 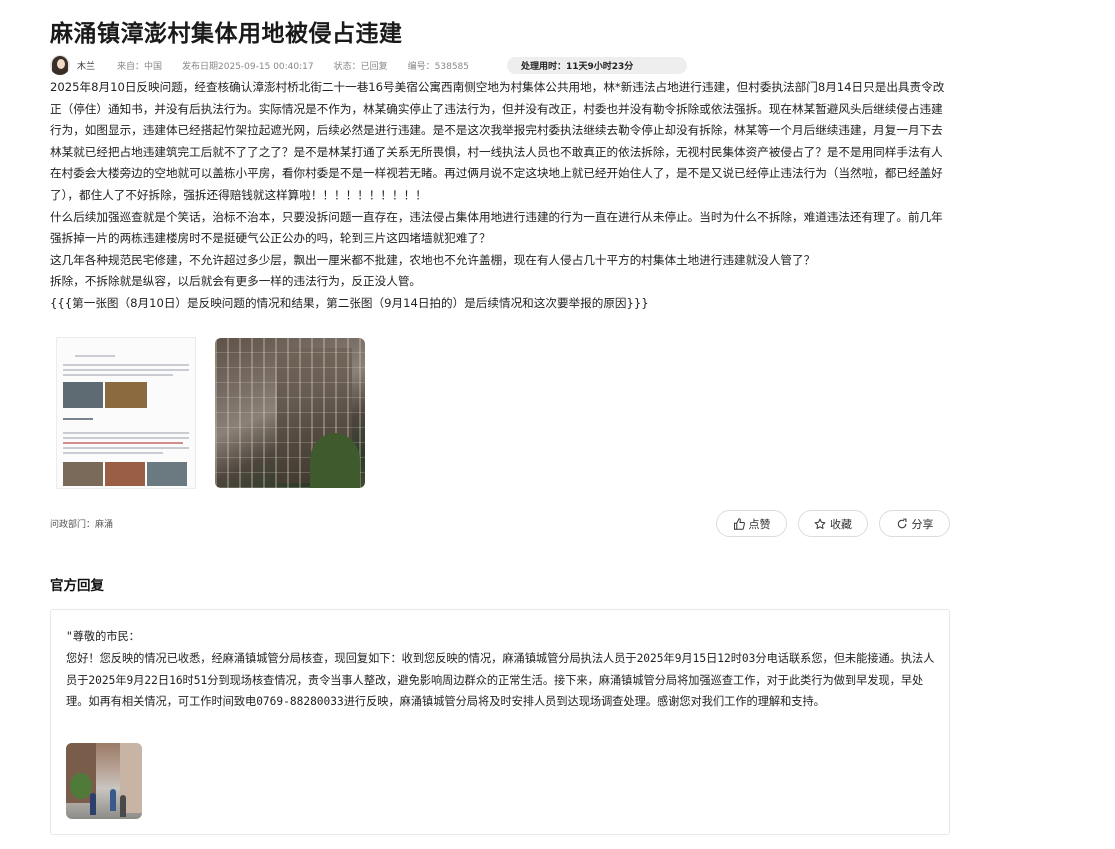 I want to click on share-label: 分享, so click(x=922, y=524).